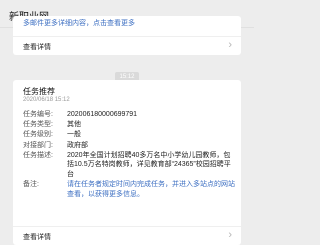 This screenshot has height=245, width=320. Describe the element at coordinates (74, 135) in the screenshot. I see `field-value: 一般` at that location.